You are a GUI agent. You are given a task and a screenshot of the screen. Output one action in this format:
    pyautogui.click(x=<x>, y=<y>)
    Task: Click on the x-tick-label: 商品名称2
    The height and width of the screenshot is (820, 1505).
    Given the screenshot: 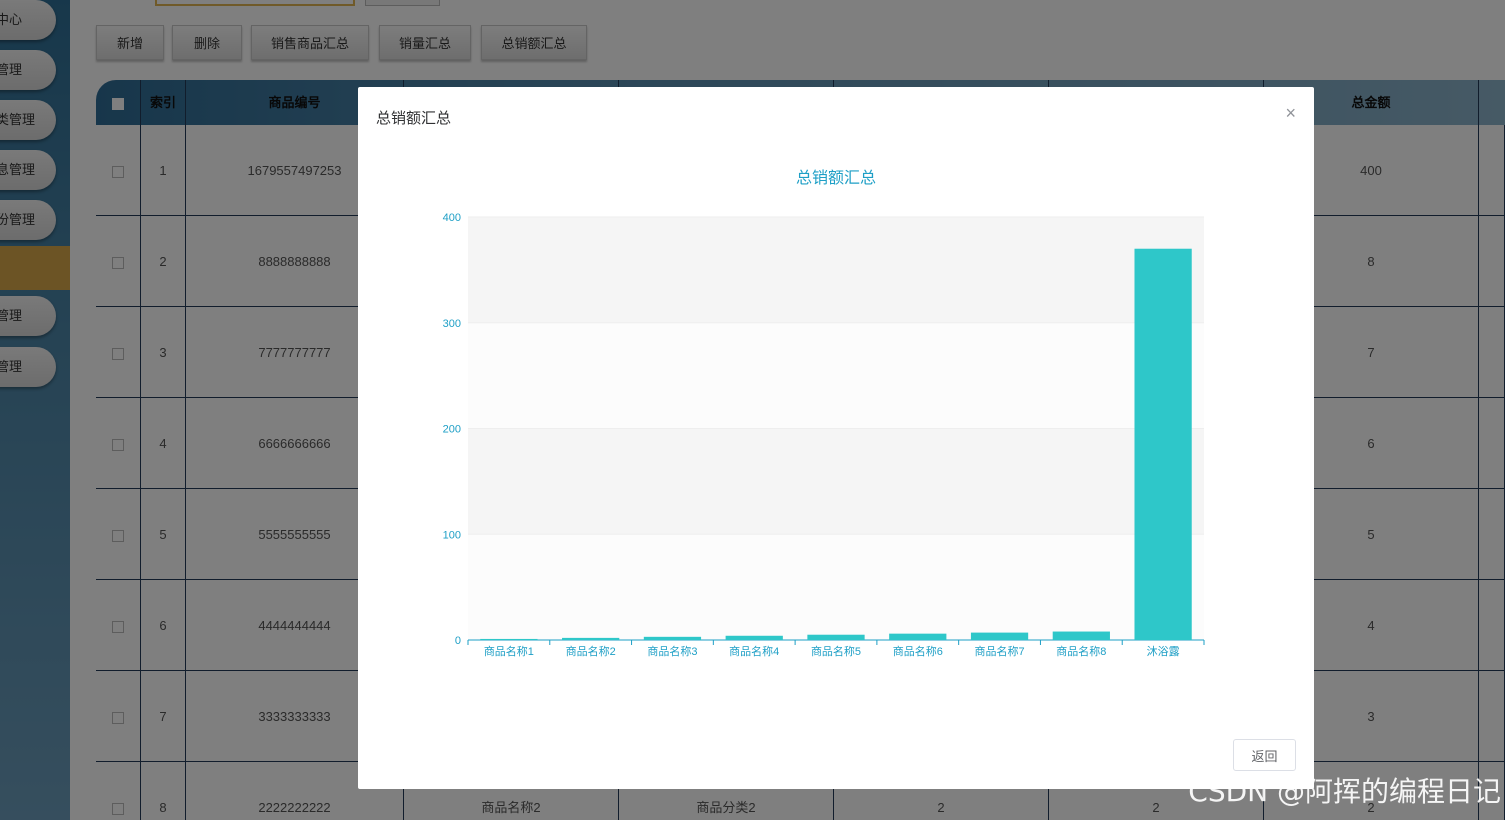 What is the action you would take?
    pyautogui.click(x=591, y=651)
    